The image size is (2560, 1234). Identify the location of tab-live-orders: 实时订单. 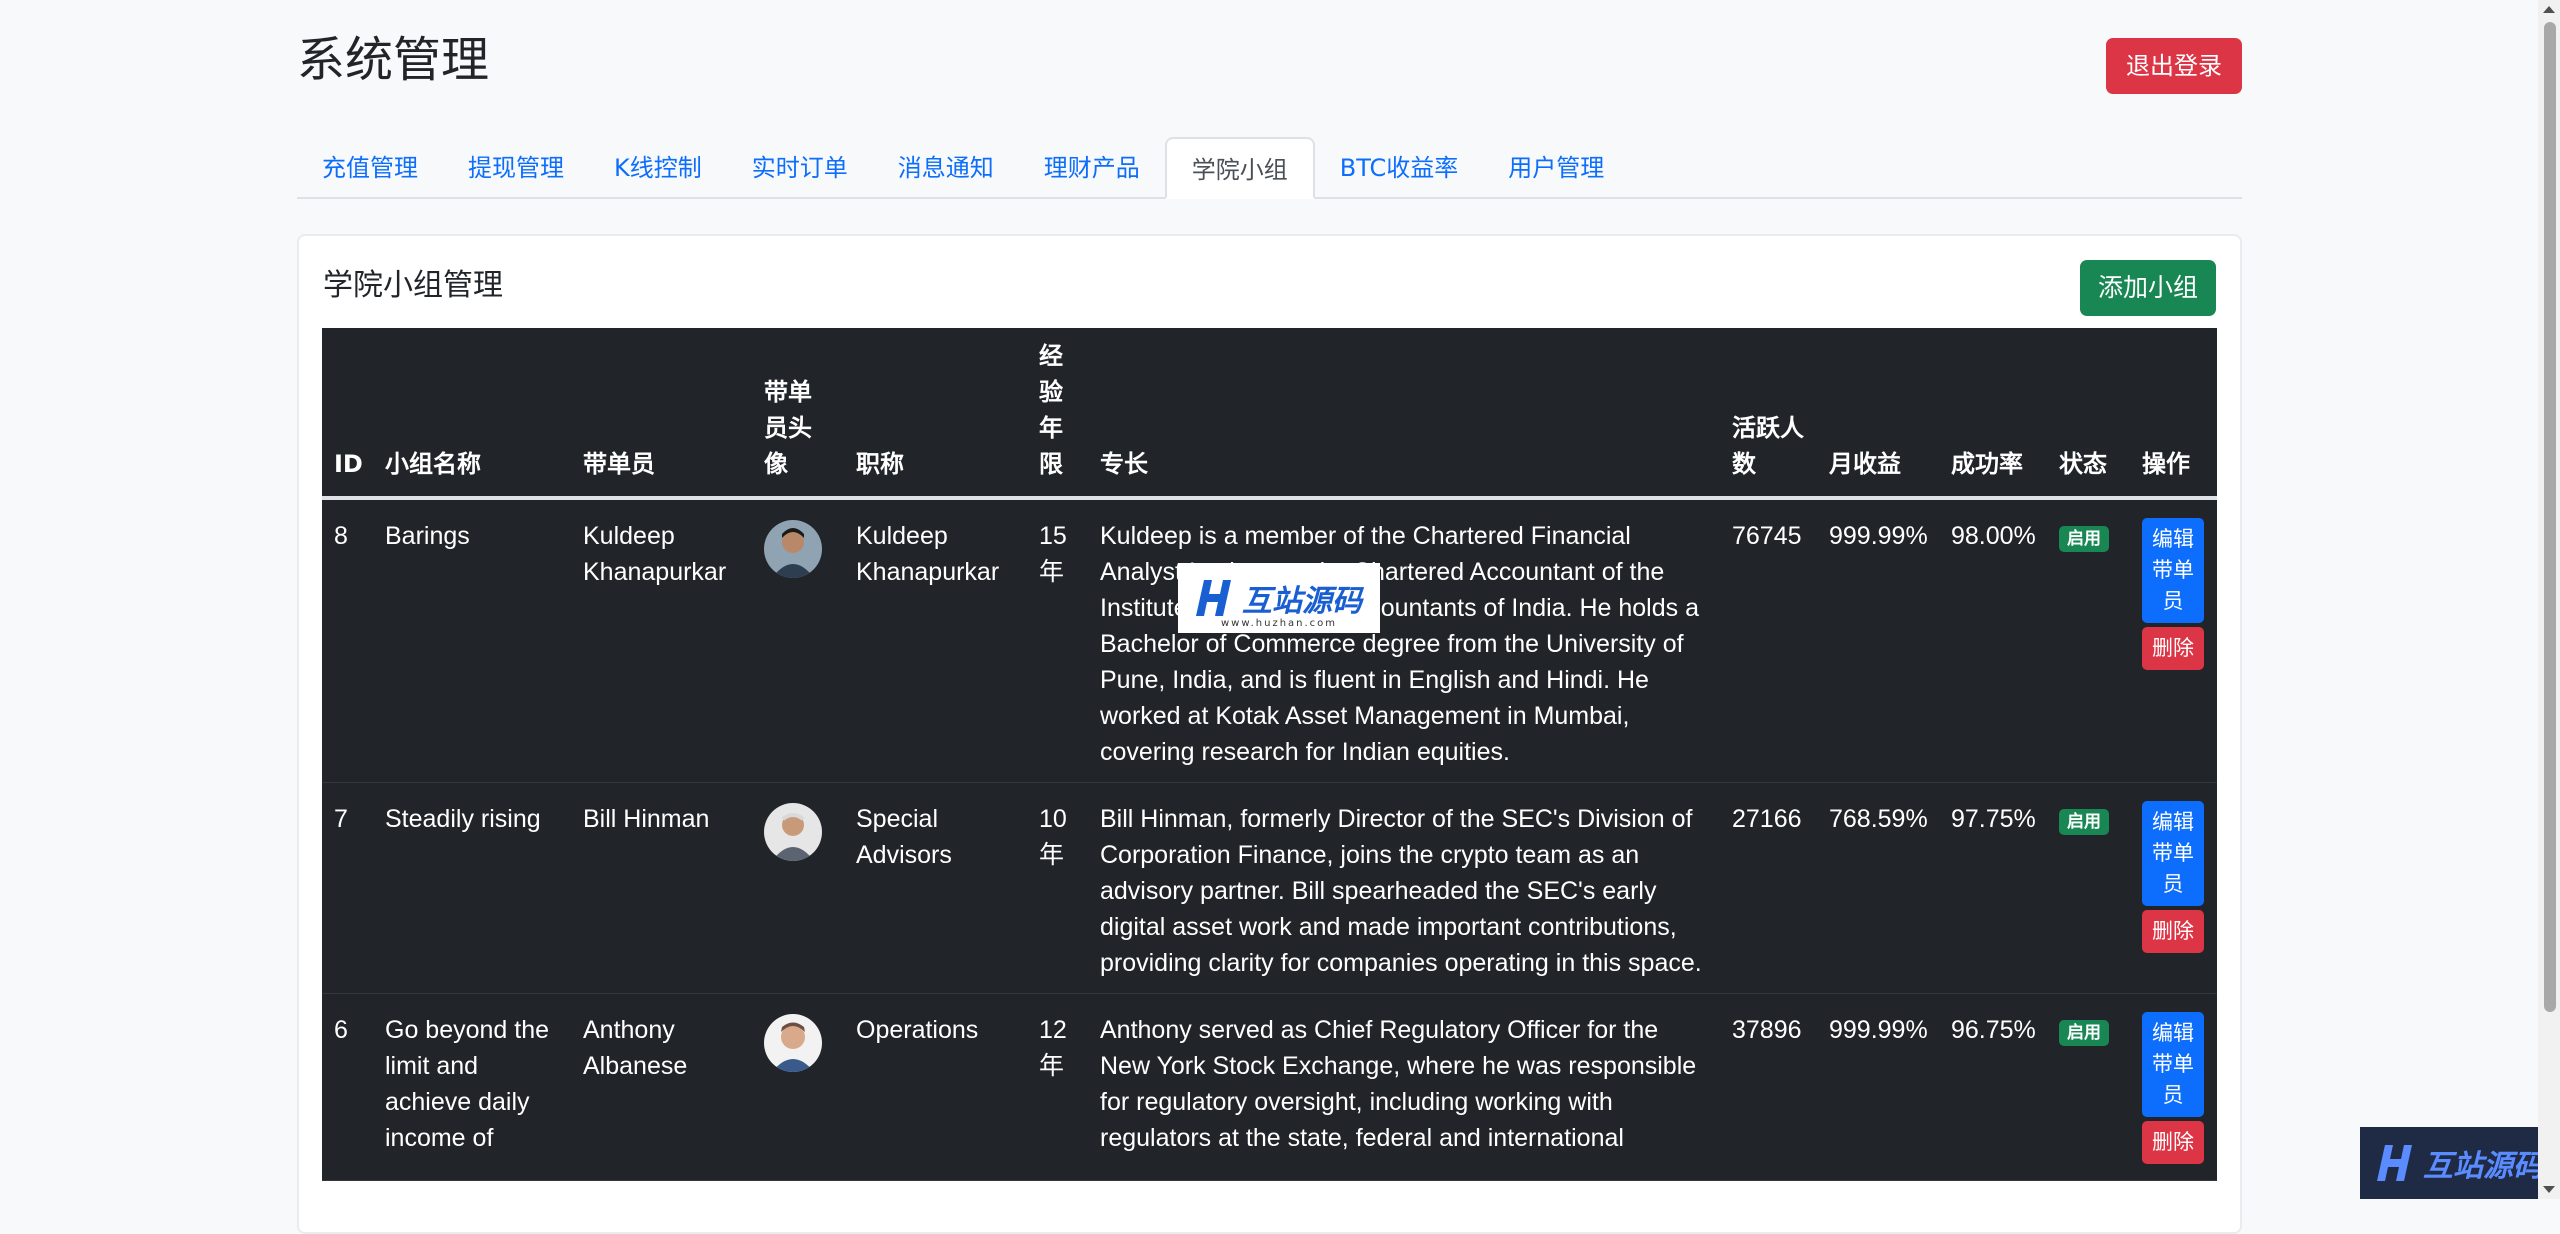
(800, 167).